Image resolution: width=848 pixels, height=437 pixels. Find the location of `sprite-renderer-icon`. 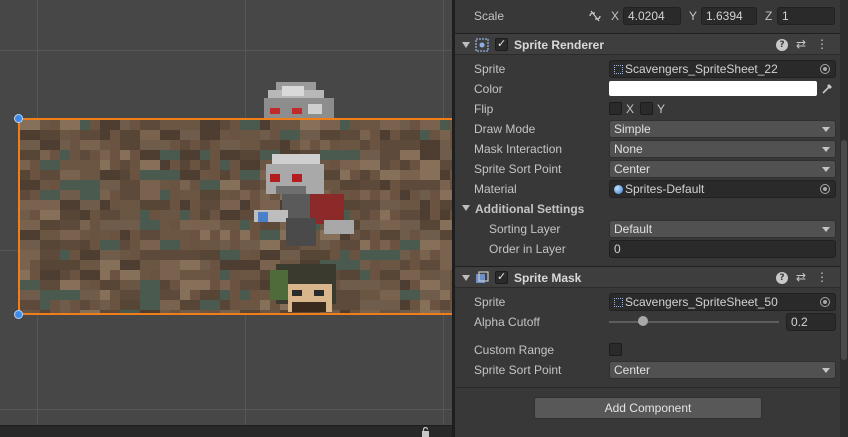

sprite-renderer-icon is located at coordinates (482, 45).